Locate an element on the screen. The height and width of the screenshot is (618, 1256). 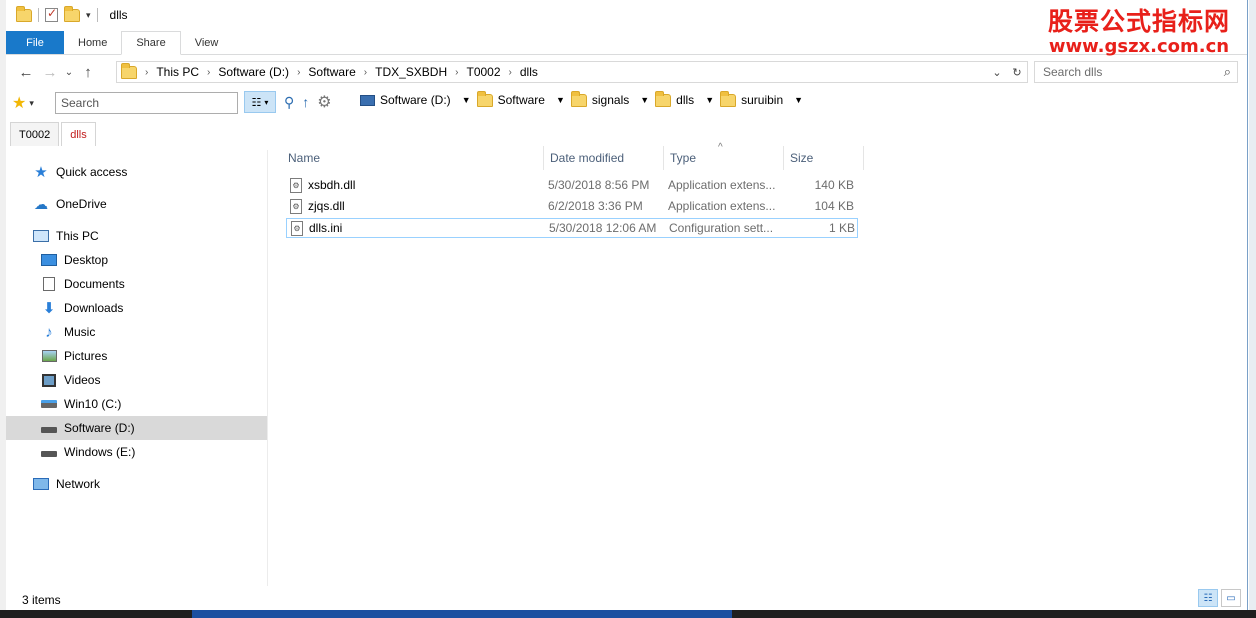
nav-item-label: Desktop is located at coordinates (86, 260).